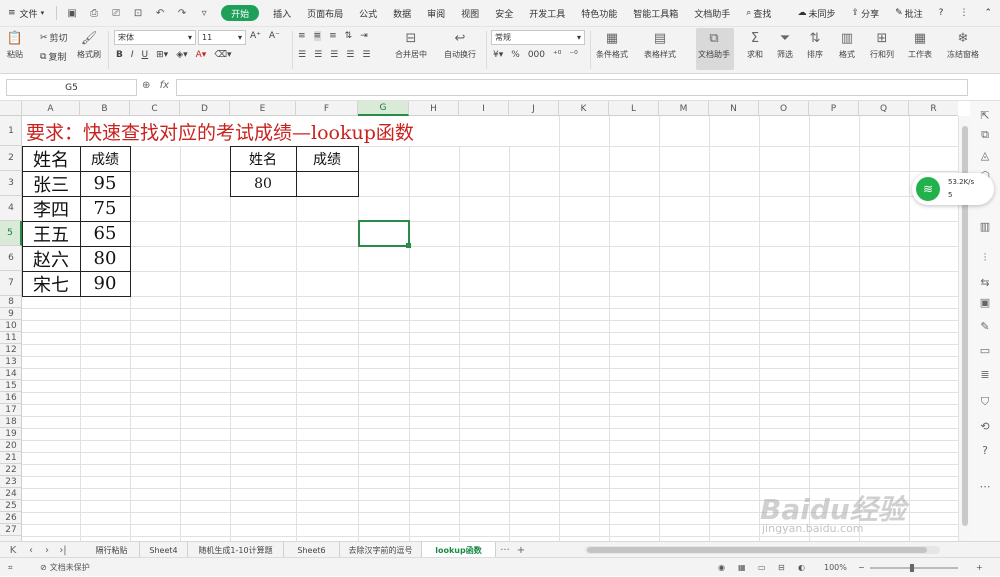 This screenshot has height=577, width=1000. I want to click on align-top-icon: ≡, so click(302, 36).